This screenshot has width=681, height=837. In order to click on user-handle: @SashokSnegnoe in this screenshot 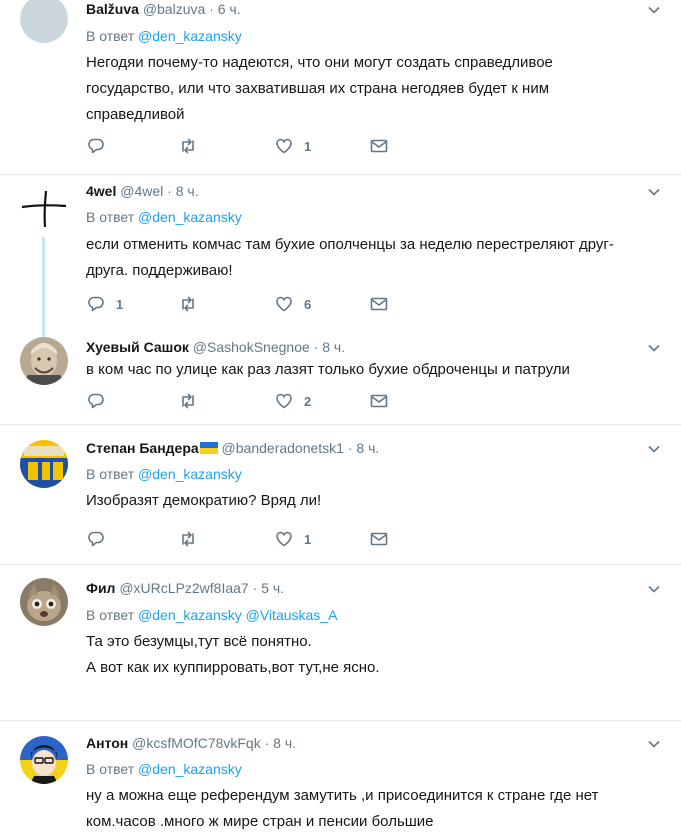, I will do `click(251, 347)`.